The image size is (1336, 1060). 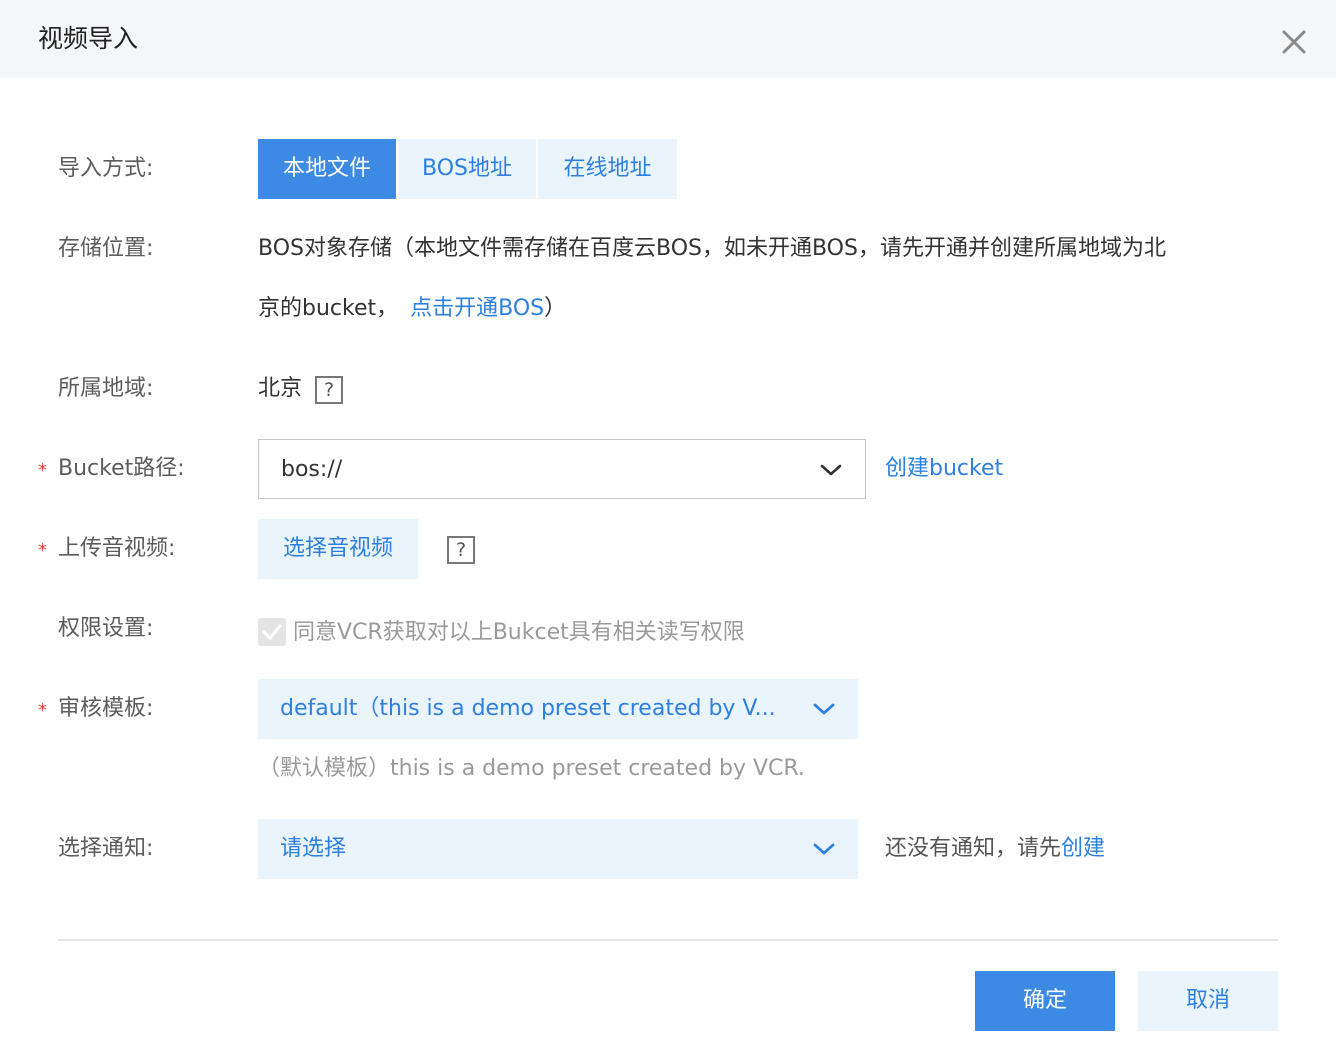 I want to click on permission-label: 权限设置:, so click(x=106, y=628).